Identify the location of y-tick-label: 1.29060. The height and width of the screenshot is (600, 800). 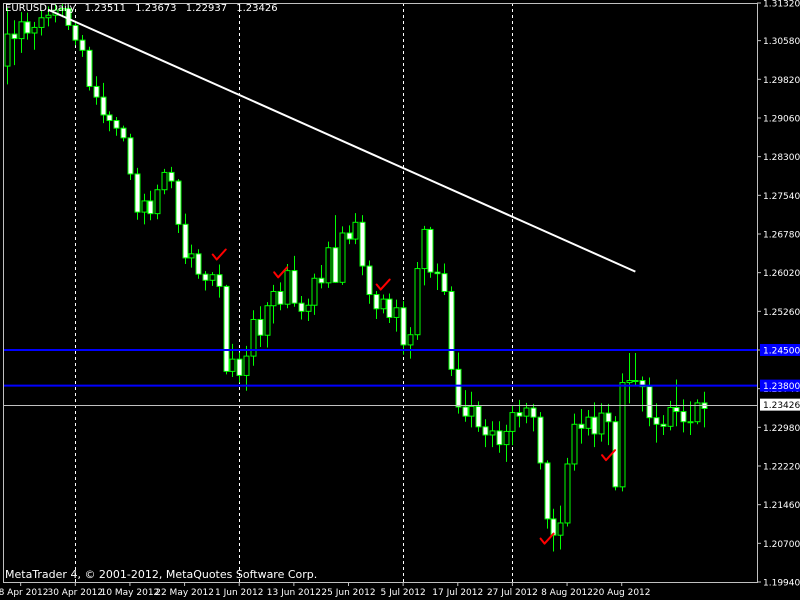
(781, 119).